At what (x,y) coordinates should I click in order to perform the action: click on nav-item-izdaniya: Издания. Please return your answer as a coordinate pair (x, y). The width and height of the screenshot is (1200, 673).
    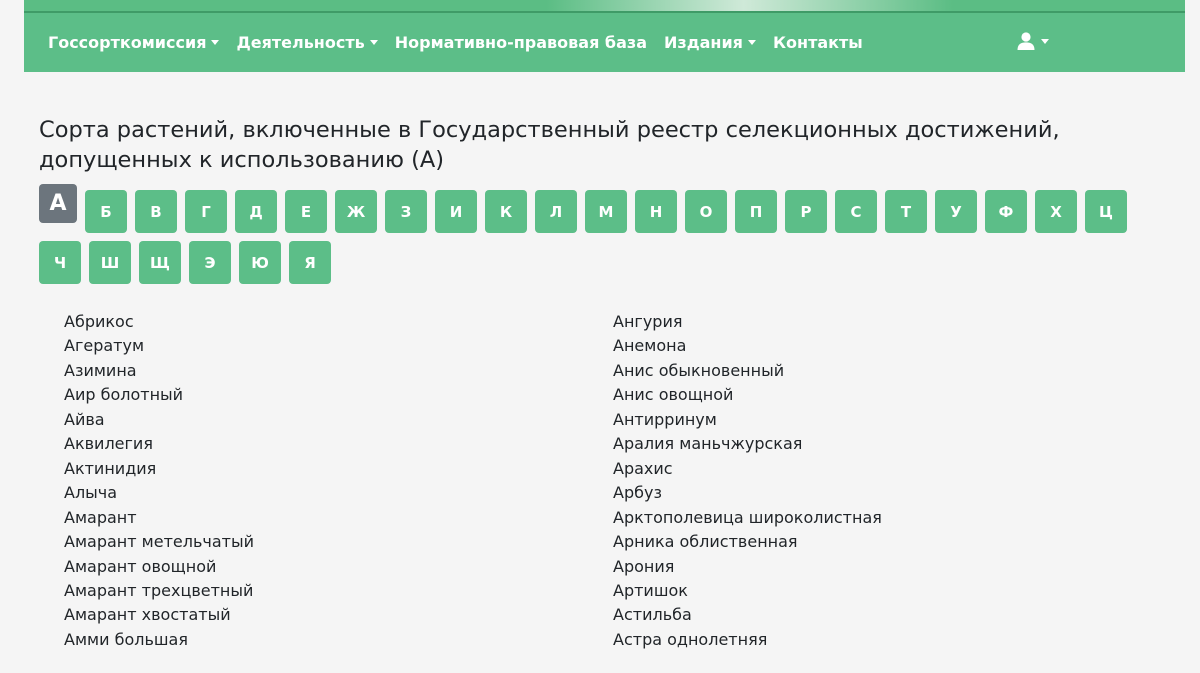
    Looking at the image, I should click on (710, 42).